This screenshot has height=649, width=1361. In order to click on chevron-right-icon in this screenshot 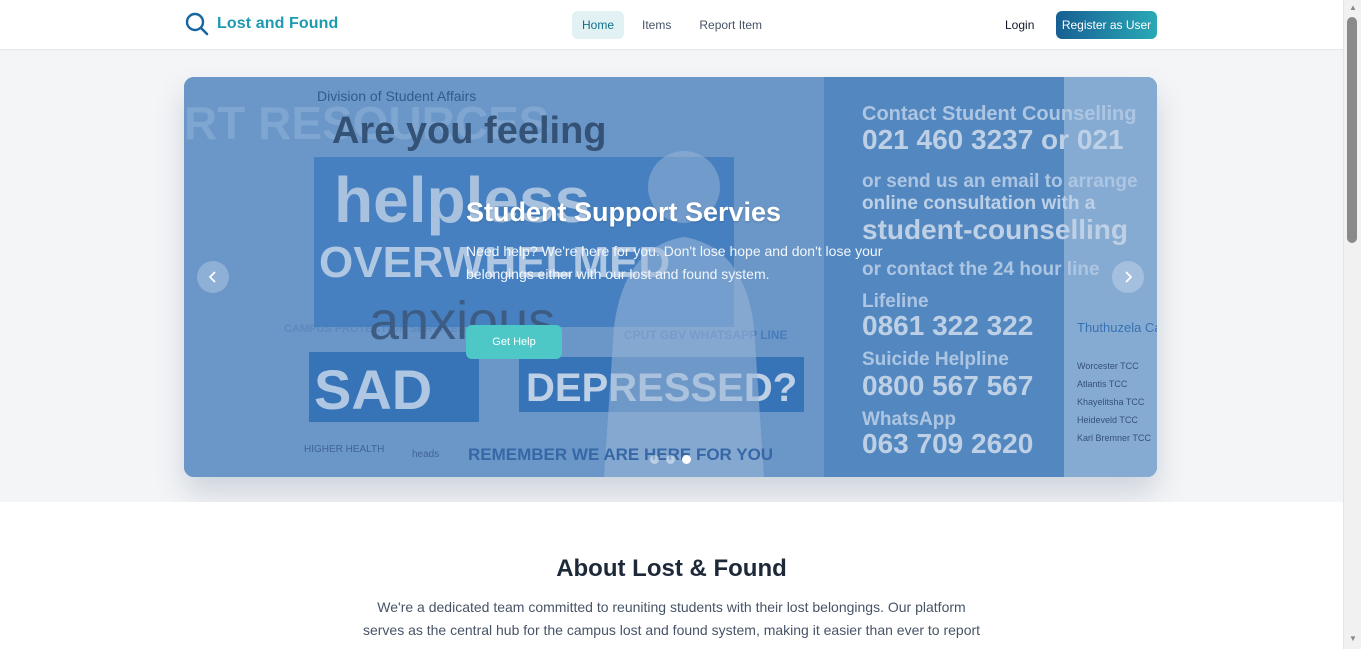, I will do `click(1129, 277)`.